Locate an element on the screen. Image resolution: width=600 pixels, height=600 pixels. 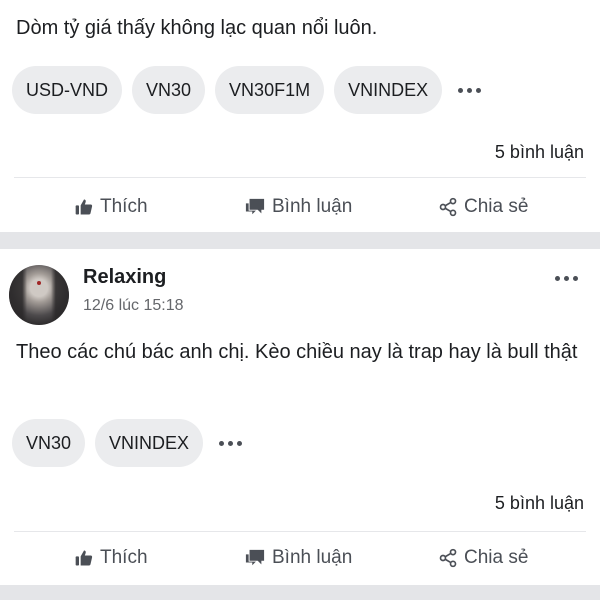
post-menu-icon is located at coordinates (566, 278).